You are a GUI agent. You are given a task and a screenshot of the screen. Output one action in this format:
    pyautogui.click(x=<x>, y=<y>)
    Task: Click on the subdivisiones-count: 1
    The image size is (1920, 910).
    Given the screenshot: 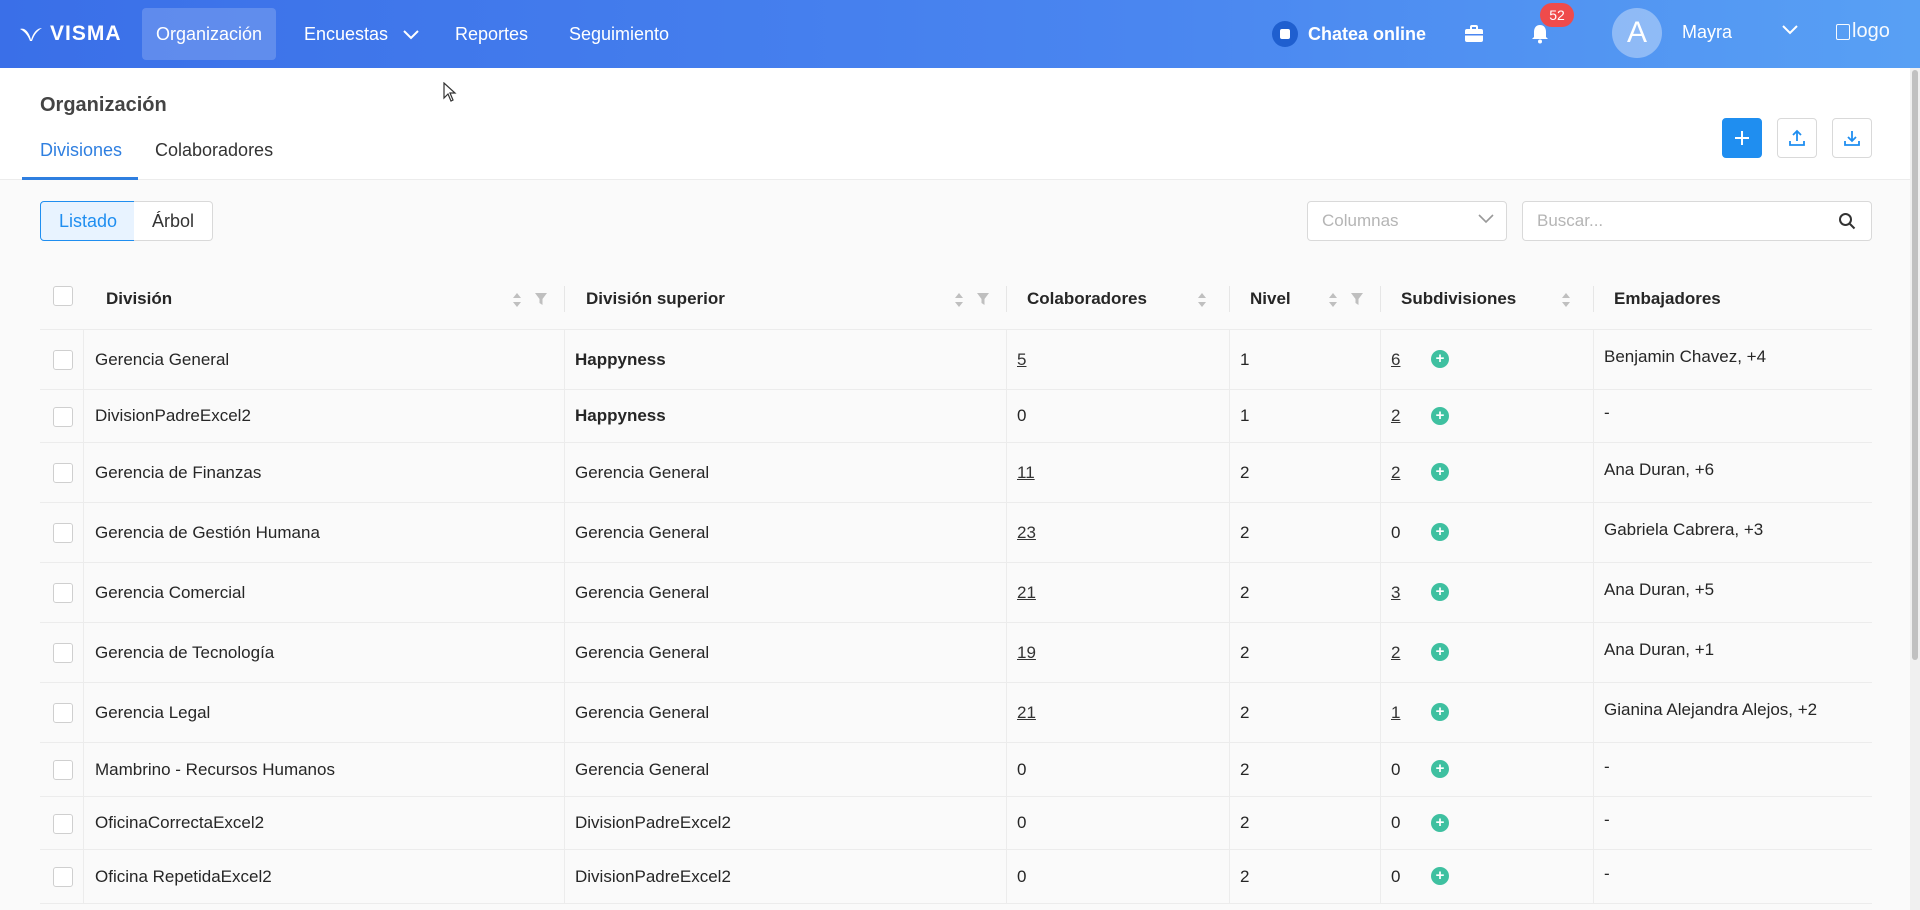 What is the action you would take?
    pyautogui.click(x=1395, y=713)
    